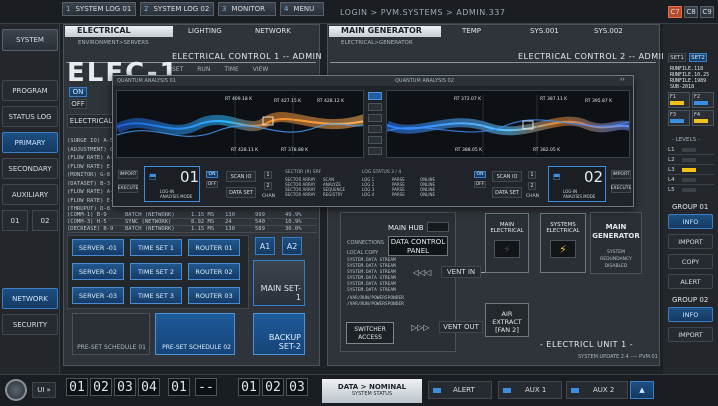 Image resolution: width=718 pixels, height=406 pixels. What do you see at coordinates (302, 9) in the screenshot?
I see `tab-menu: 4 MENU` at bounding box center [302, 9].